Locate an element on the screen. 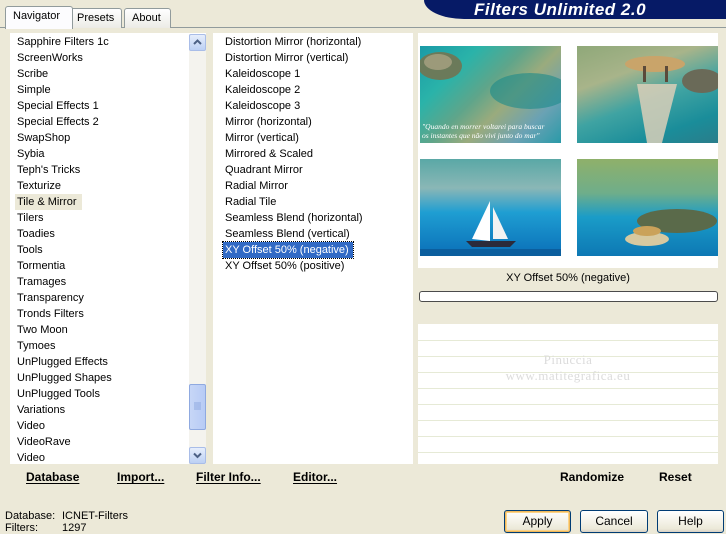  category-list-item: Special Effects 2 is located at coordinates (101, 122).